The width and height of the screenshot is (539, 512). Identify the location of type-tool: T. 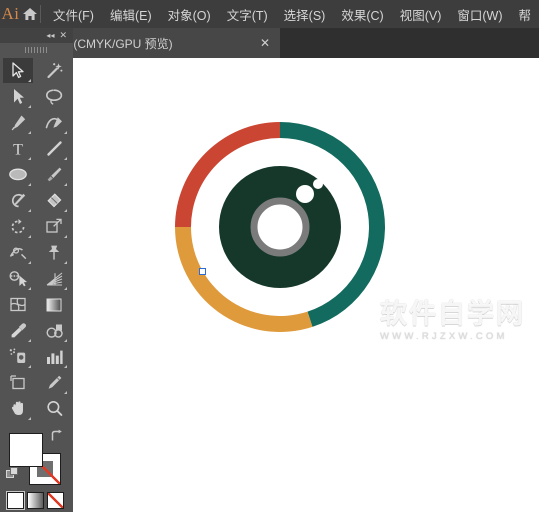
(18, 148).